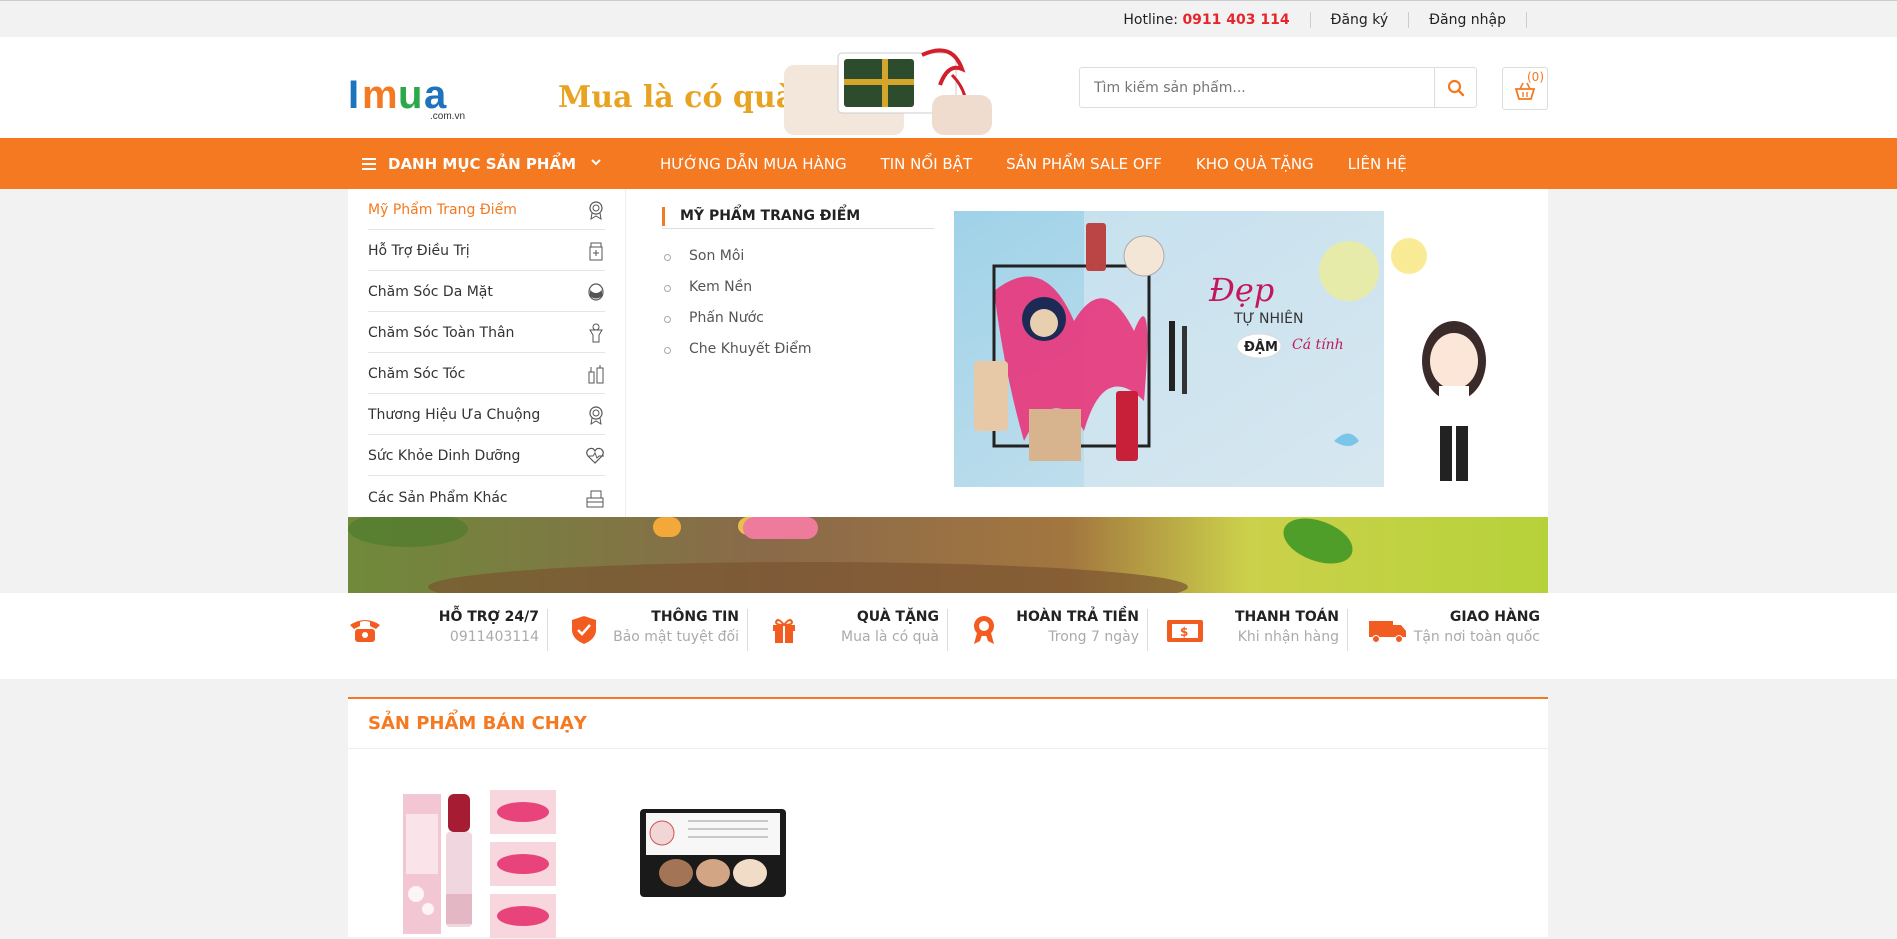 The image size is (1897, 939). I want to click on search-button, so click(1455, 87).